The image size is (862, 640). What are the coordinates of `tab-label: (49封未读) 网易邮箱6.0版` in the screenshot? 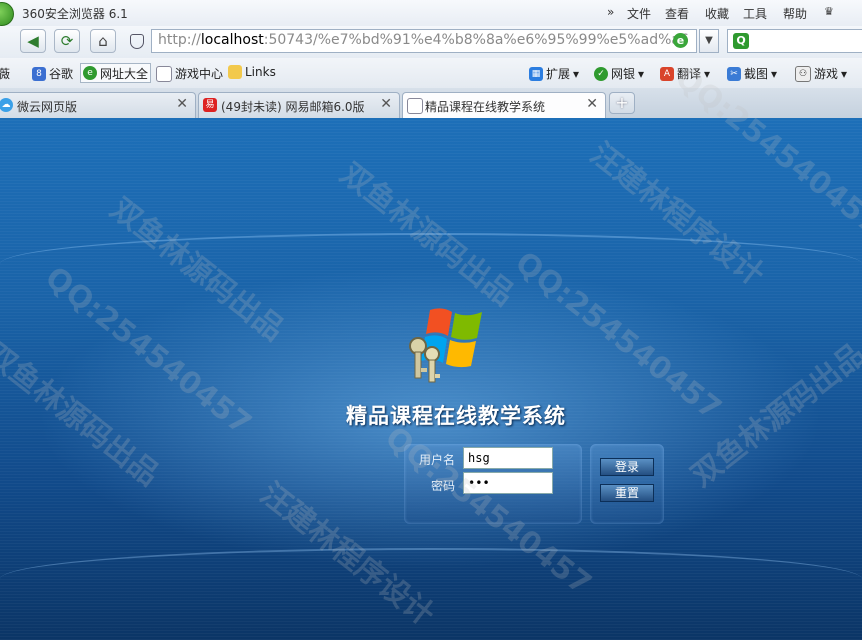 It's located at (293, 107).